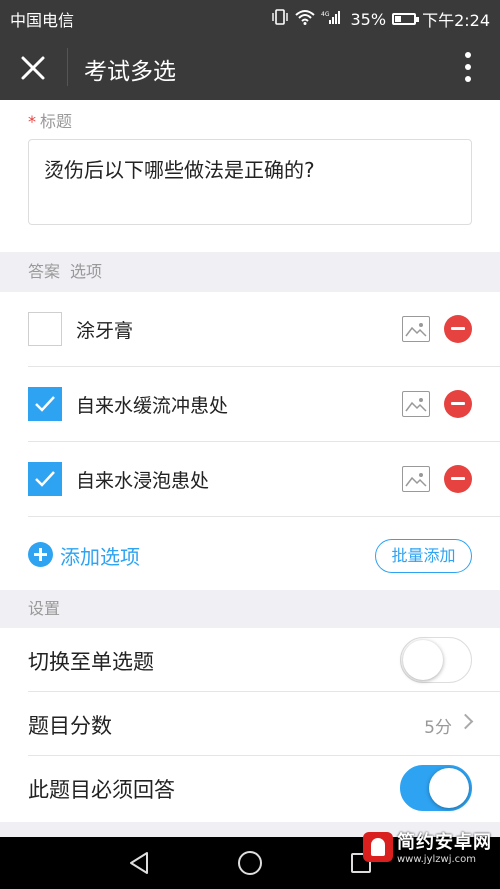 The width and height of the screenshot is (500, 889). Describe the element at coordinates (250, 329) in the screenshot. I see `option-row: 涂牙膏` at that location.